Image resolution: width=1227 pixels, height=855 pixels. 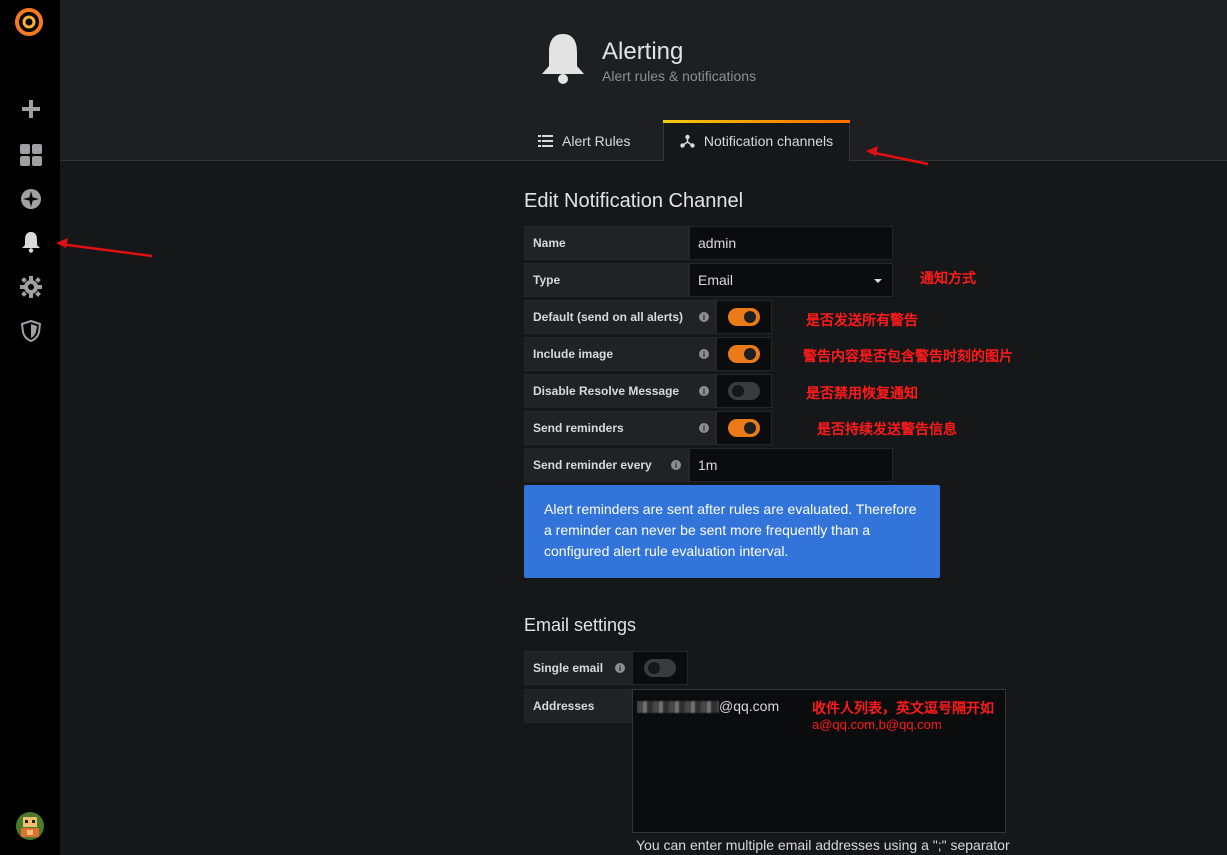 I want to click on redacted-email-prefix, so click(x=678, y=707).